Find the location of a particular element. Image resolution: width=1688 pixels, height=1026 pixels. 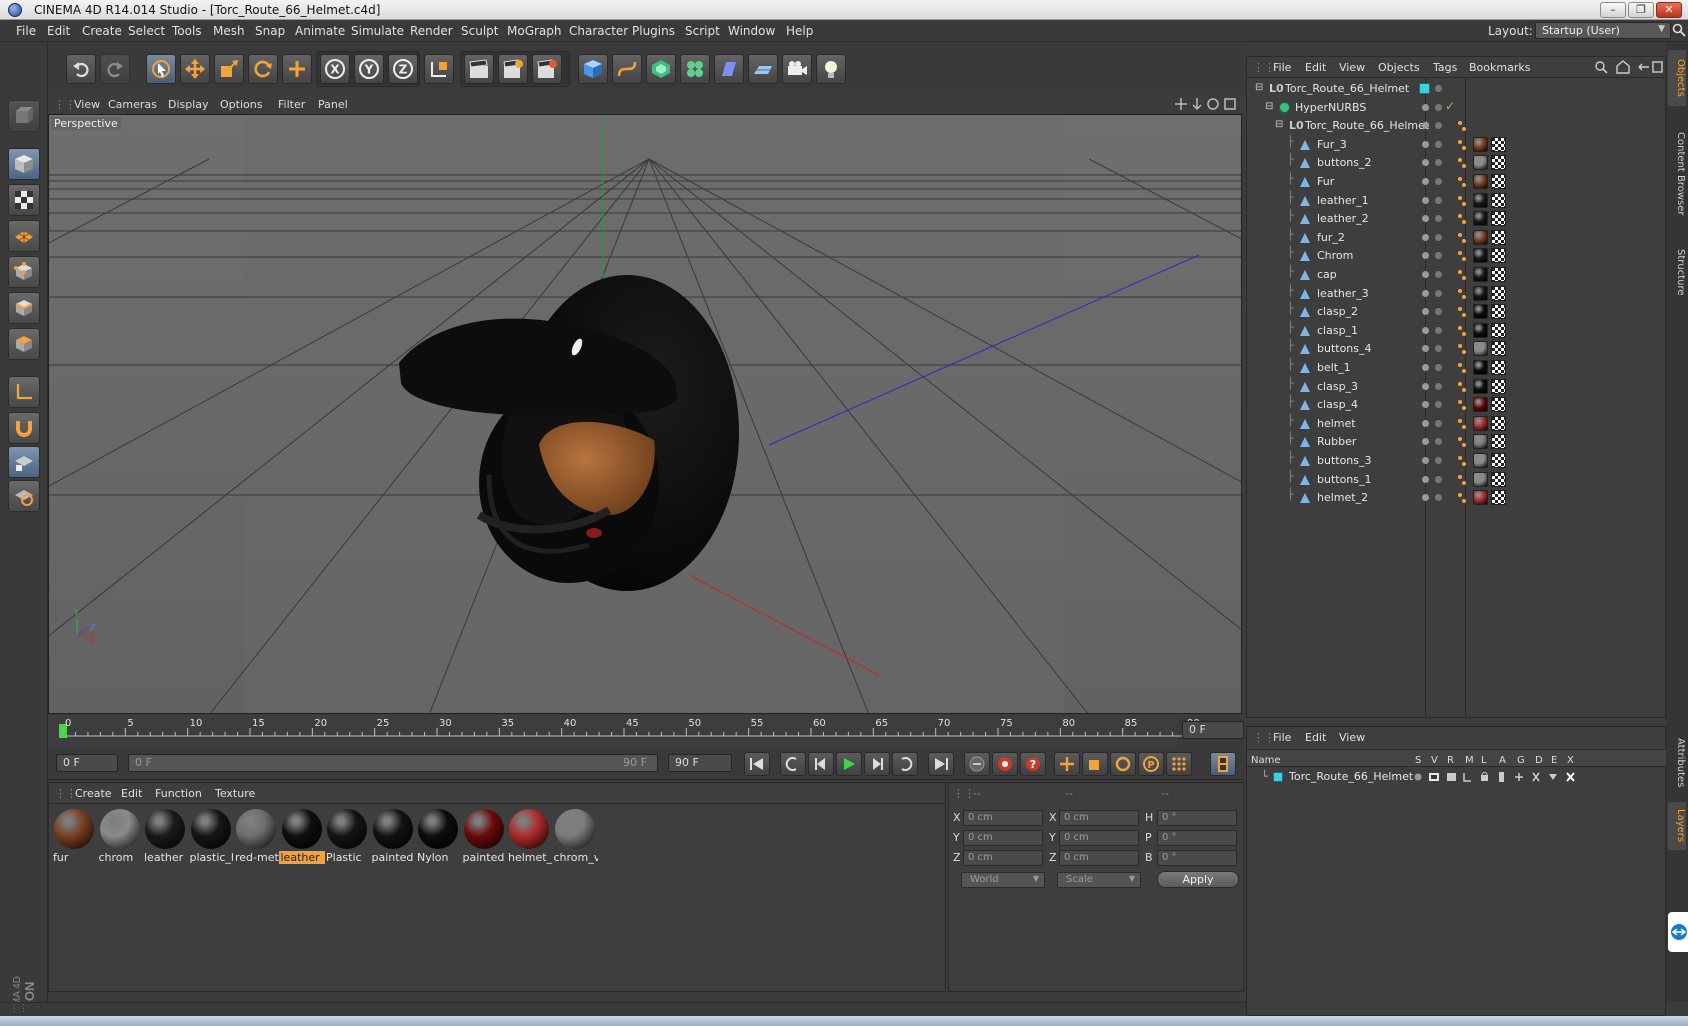

object-menu-bookmarks: Bookmarks is located at coordinates (1499, 67).